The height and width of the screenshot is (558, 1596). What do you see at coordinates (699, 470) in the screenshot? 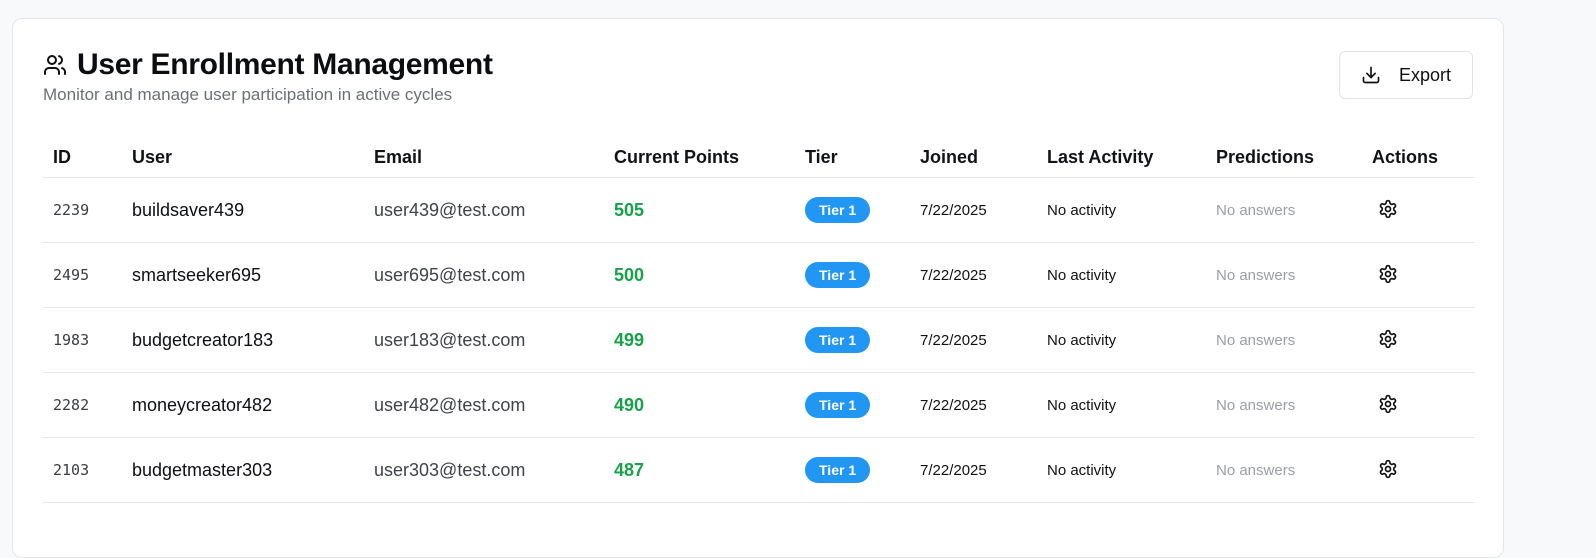
I see `cell-points: 487` at bounding box center [699, 470].